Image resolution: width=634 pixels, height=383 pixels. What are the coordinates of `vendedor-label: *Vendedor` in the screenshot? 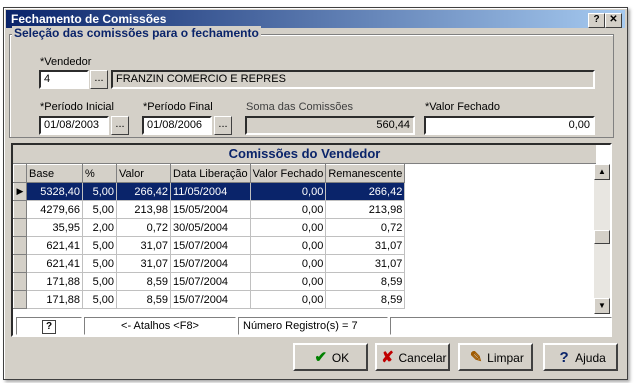 It's located at (66, 62).